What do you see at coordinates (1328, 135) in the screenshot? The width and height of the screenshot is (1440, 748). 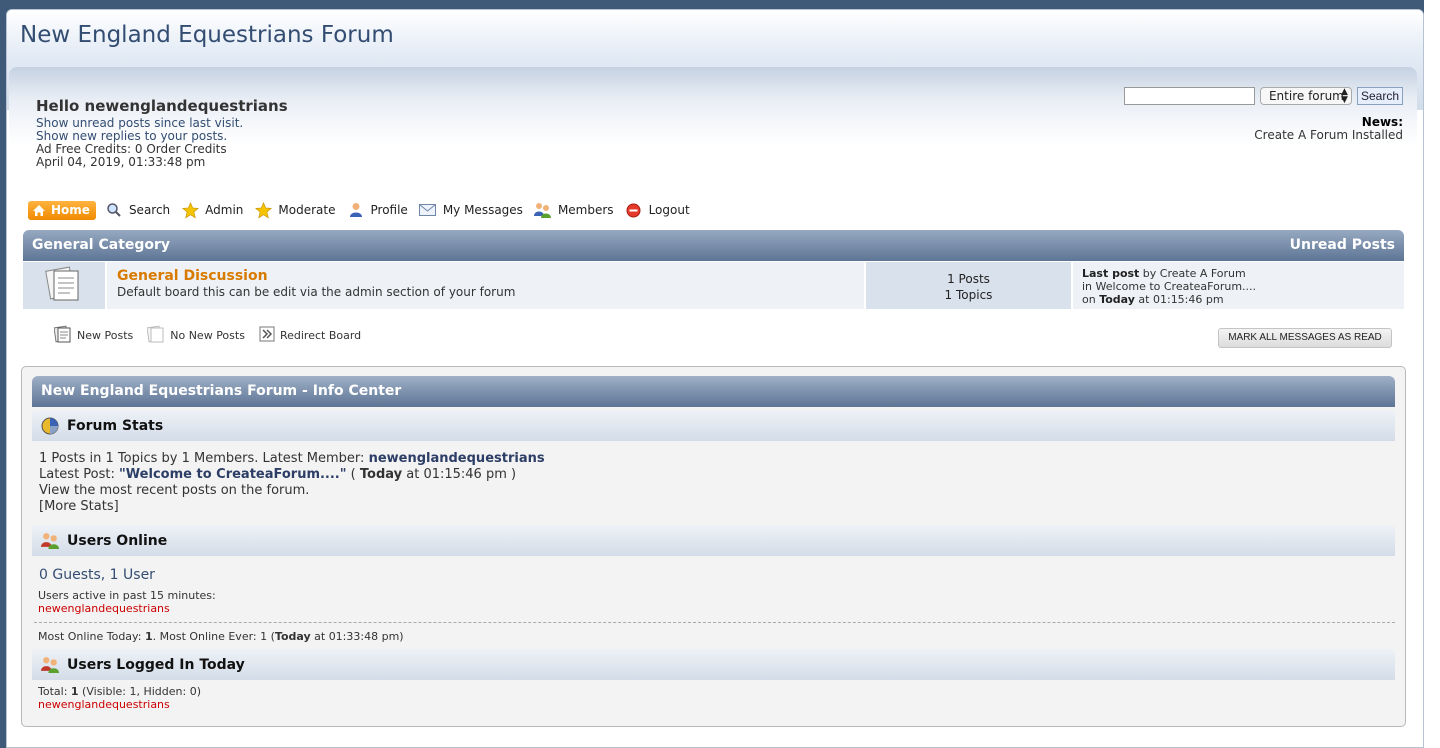 I see `news-text: Create A Forum Installed` at bounding box center [1328, 135].